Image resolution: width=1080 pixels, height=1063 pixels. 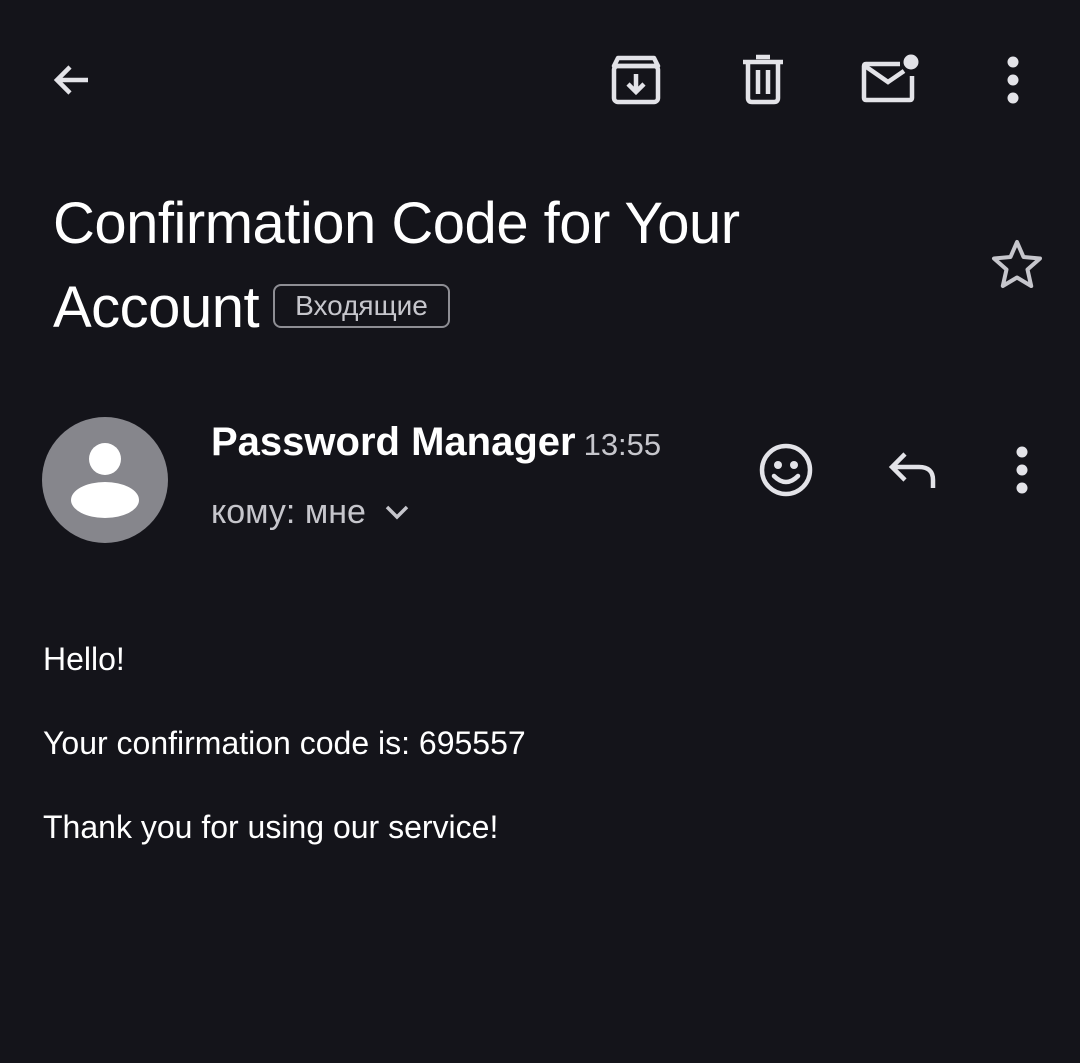 What do you see at coordinates (397, 512) in the screenshot?
I see `chevron-down-icon` at bounding box center [397, 512].